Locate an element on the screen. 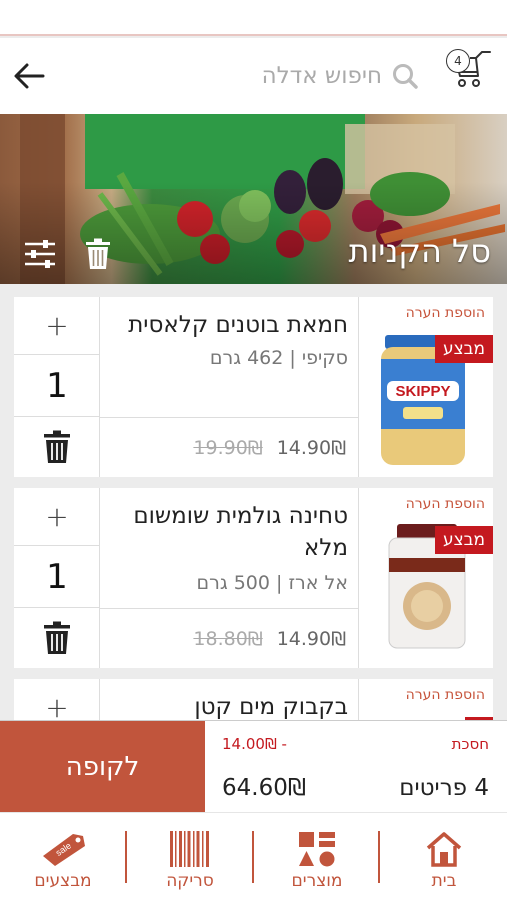 This screenshot has height=900, width=507. nav-home: בית is located at coordinates (444, 856).